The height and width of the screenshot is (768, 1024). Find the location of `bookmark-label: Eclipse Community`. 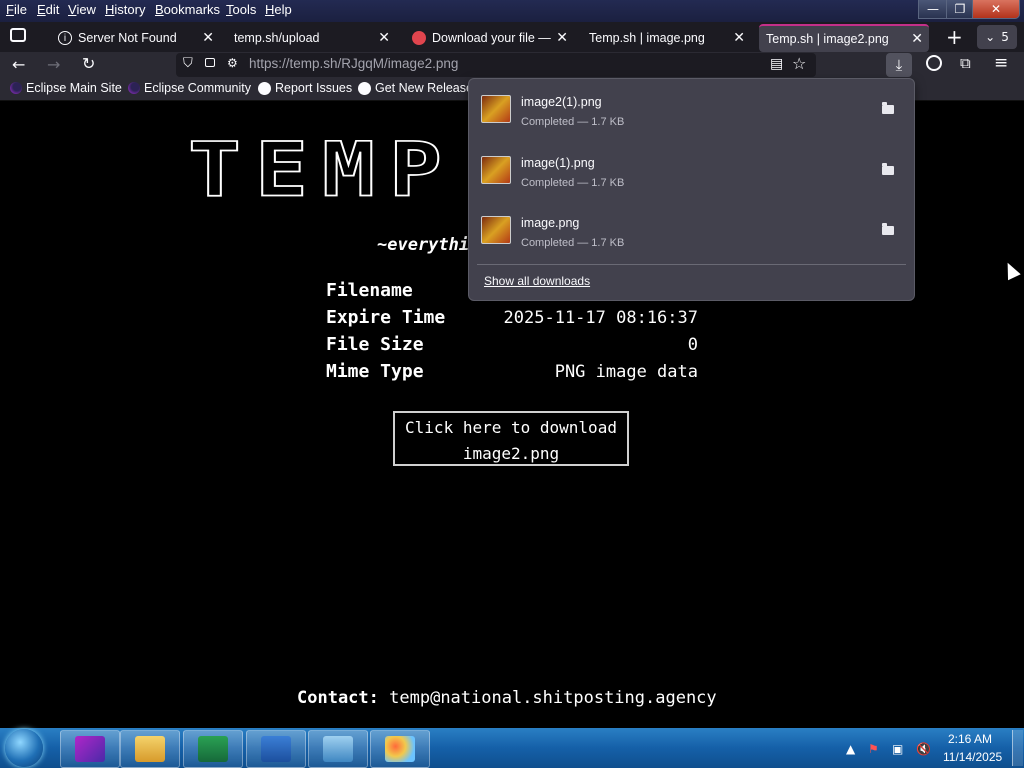

bookmark-label: Eclipse Community is located at coordinates (197, 88).